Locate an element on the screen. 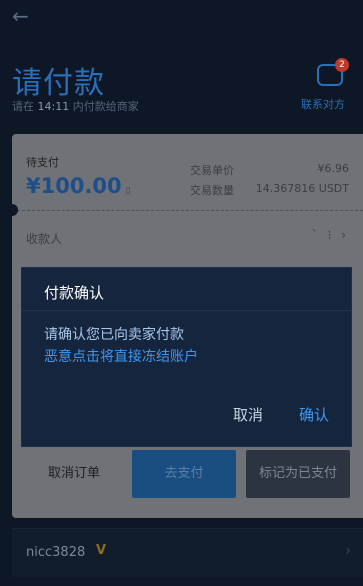 This screenshot has width=363, height=586. verified-v-icon: V is located at coordinates (101, 550).